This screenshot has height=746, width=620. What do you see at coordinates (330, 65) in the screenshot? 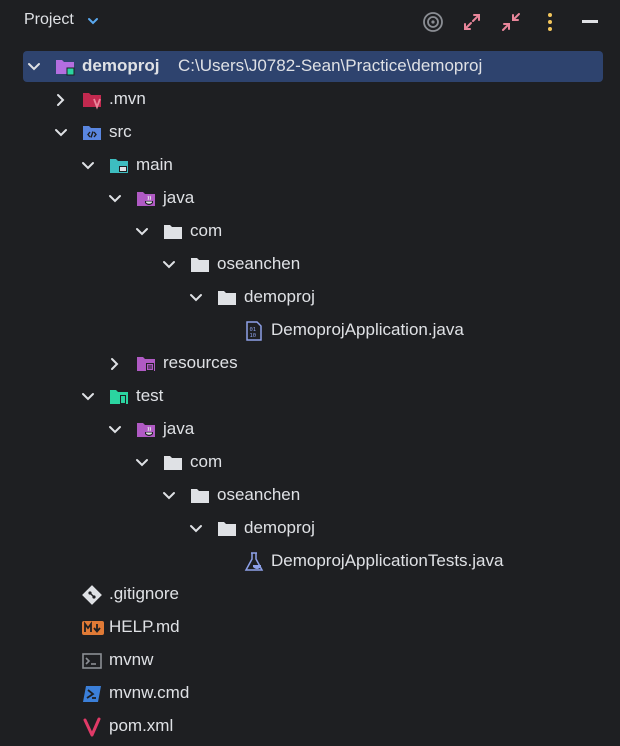
I see `project-path: C:\Users\J0782-Sean\Practice\demoproj` at bounding box center [330, 65].